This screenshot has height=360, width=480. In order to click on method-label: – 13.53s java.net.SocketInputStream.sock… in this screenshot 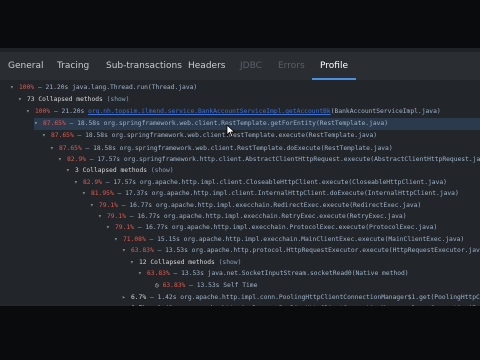, I will do `click(289, 273)`.